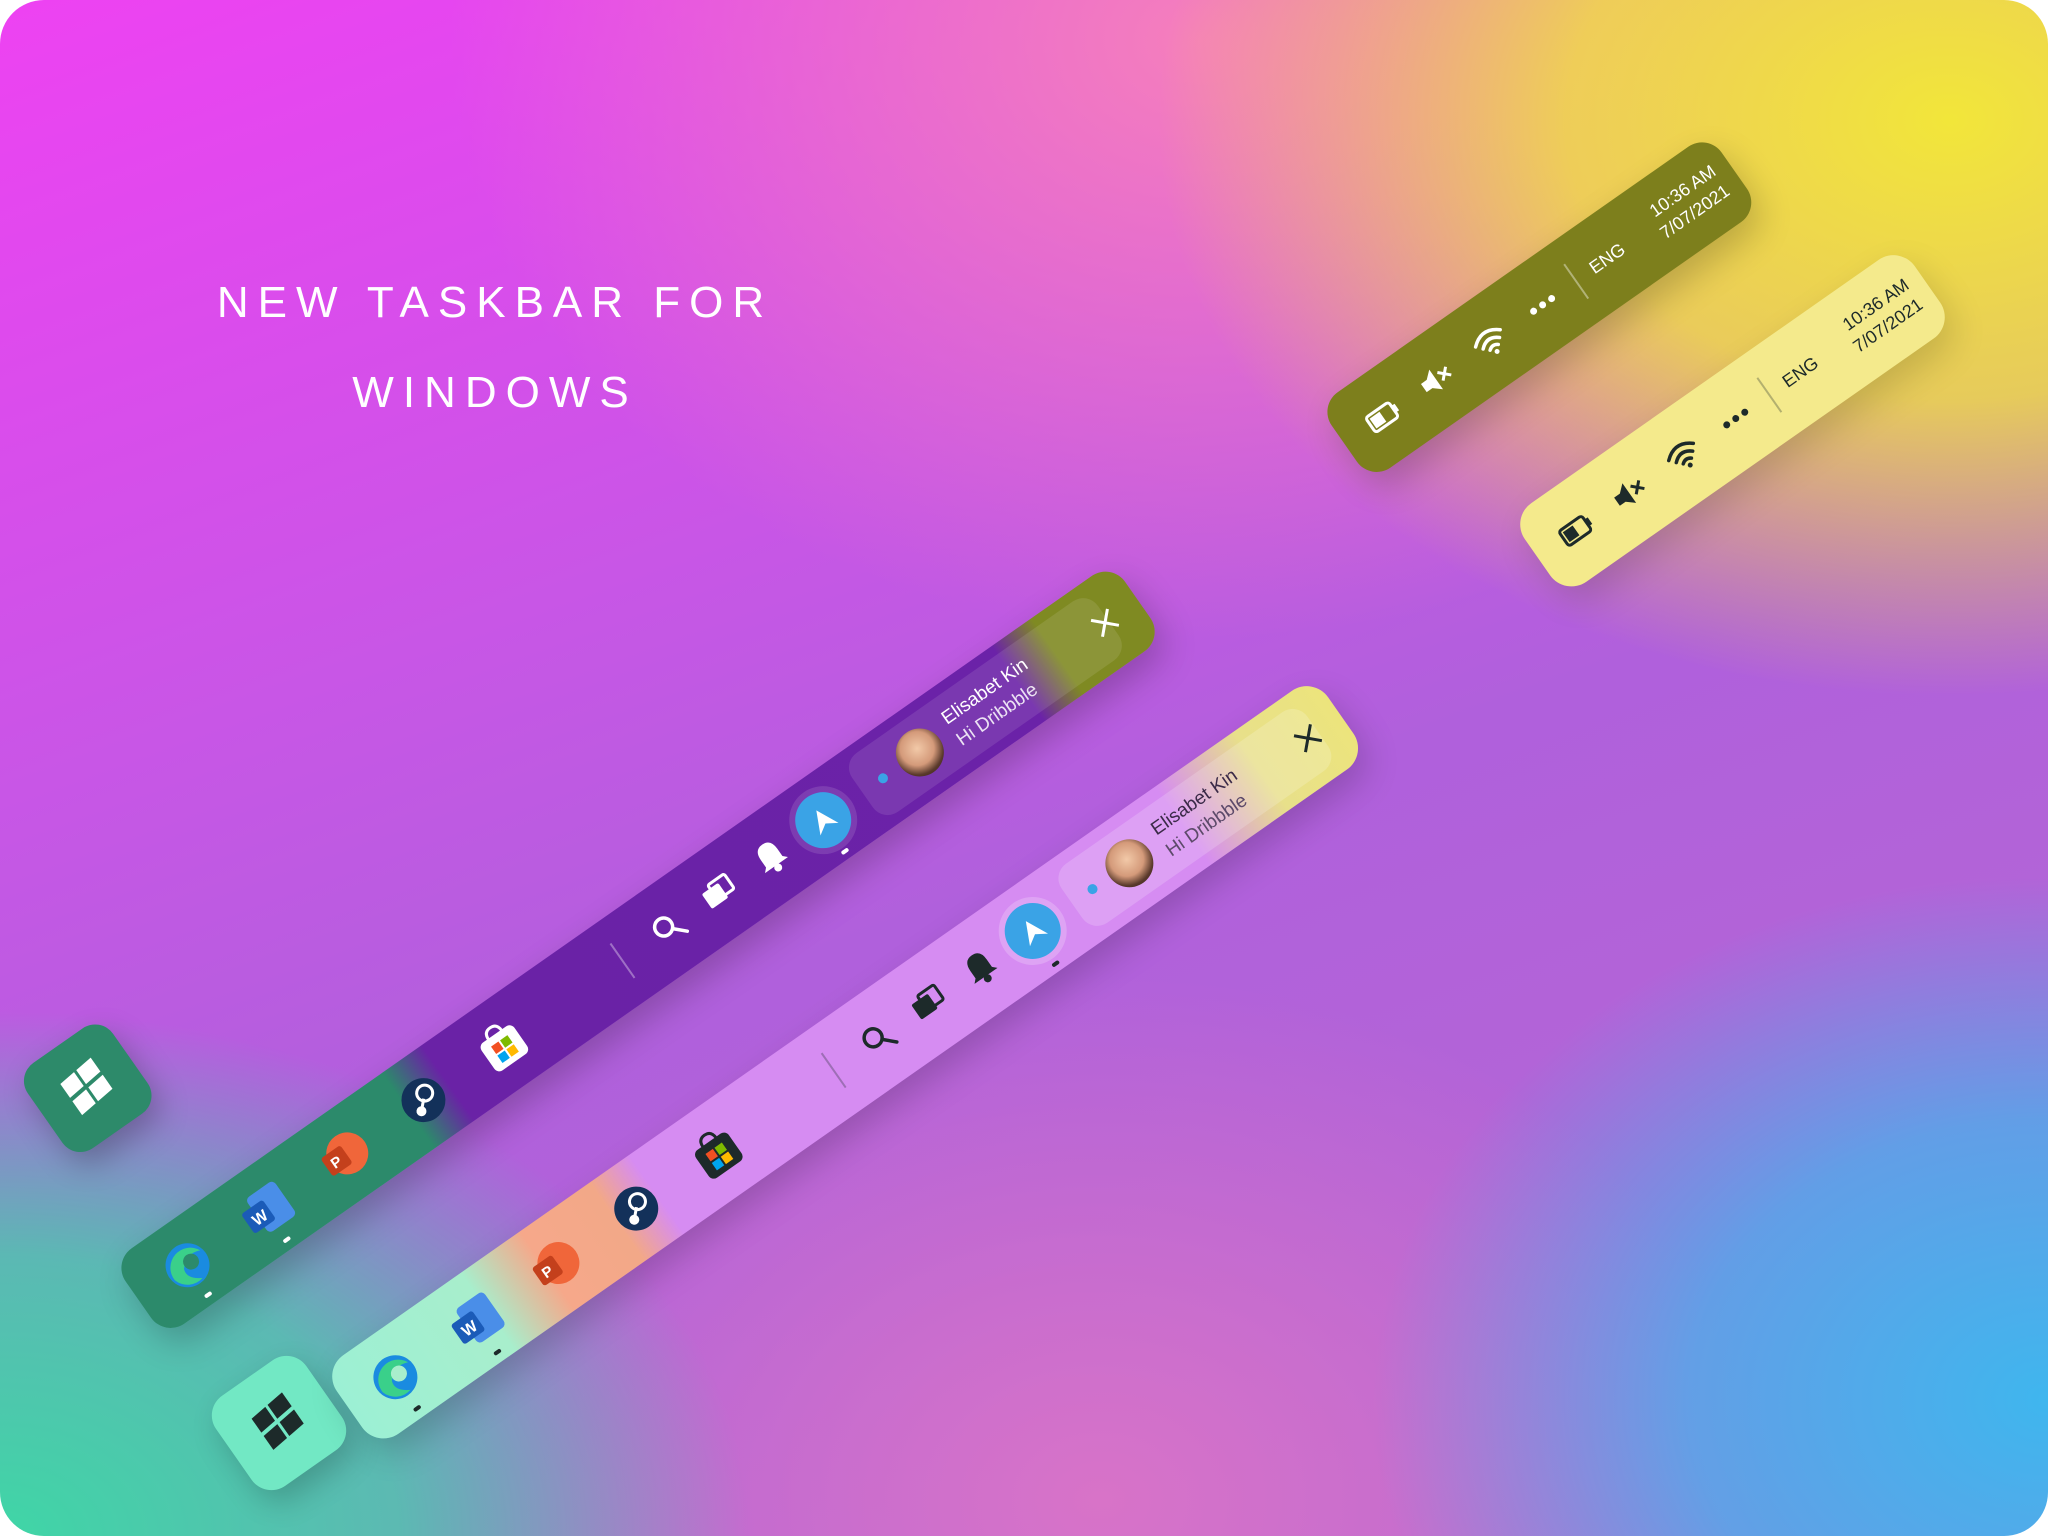  Describe the element at coordinates (495, 392) in the screenshot. I see `headline-line-2: WINDOWS` at that location.